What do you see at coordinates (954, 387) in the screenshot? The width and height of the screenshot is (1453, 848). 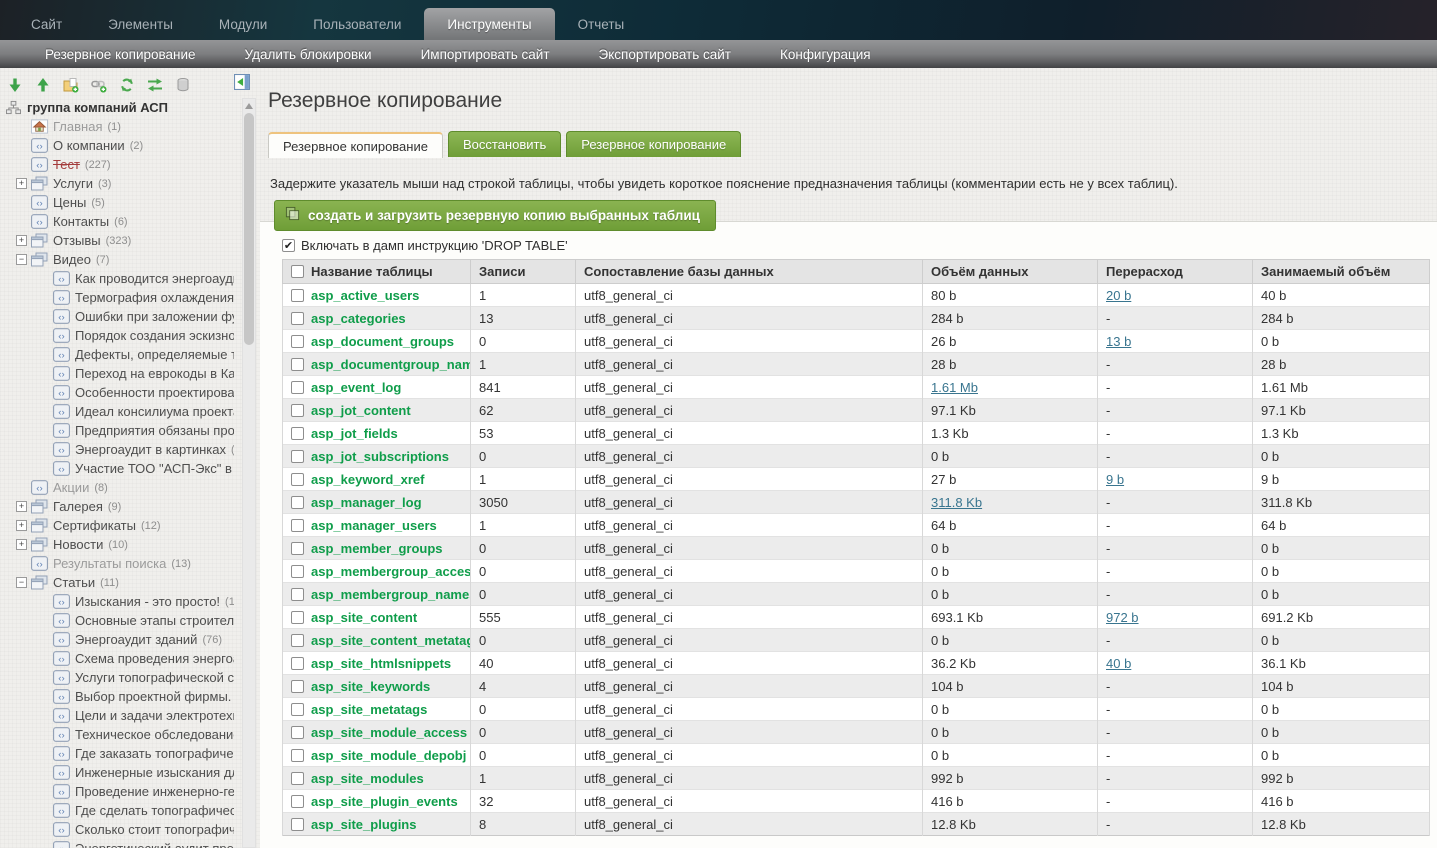 I see `data-size-link: 1.61 Mb` at bounding box center [954, 387].